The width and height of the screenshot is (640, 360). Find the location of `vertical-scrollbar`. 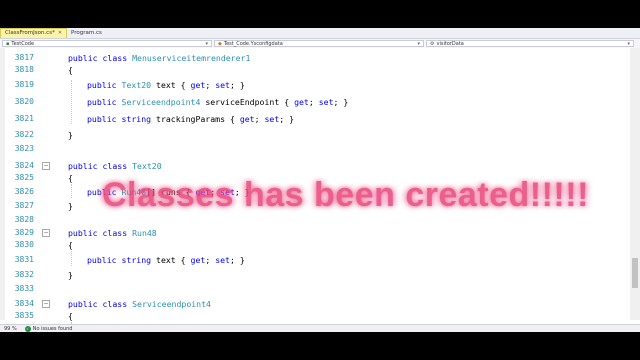

vertical-scrollbar is located at coordinates (635, 184).